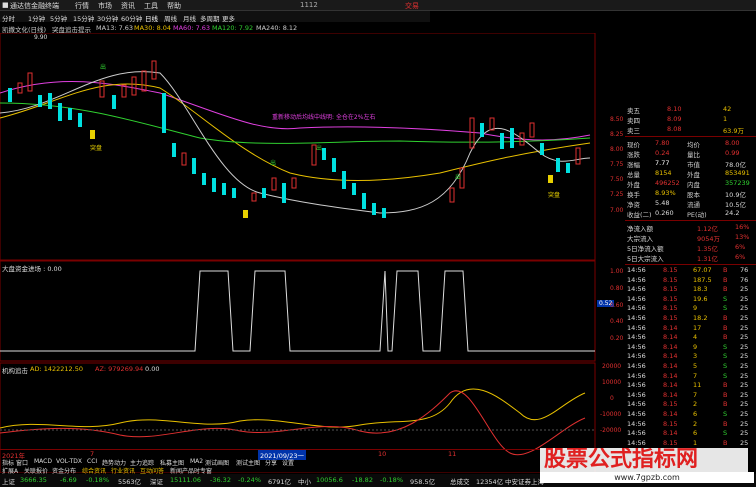 The width and height of the screenshot is (756, 487). Describe the element at coordinates (490, 482) in the screenshot. I see `index-value: 12354亿` at that location.